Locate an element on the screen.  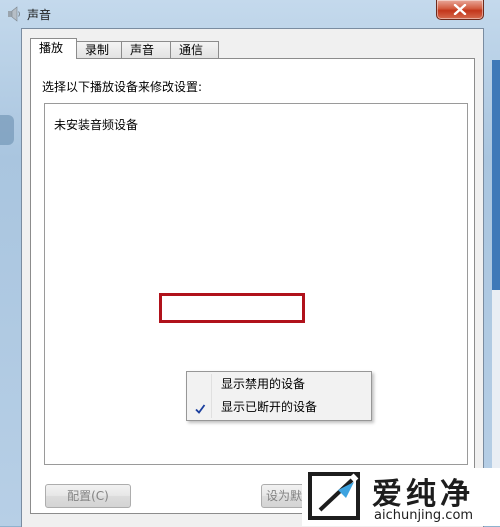
menu-item-label: 显示已断开的设备 is located at coordinates (269, 407).